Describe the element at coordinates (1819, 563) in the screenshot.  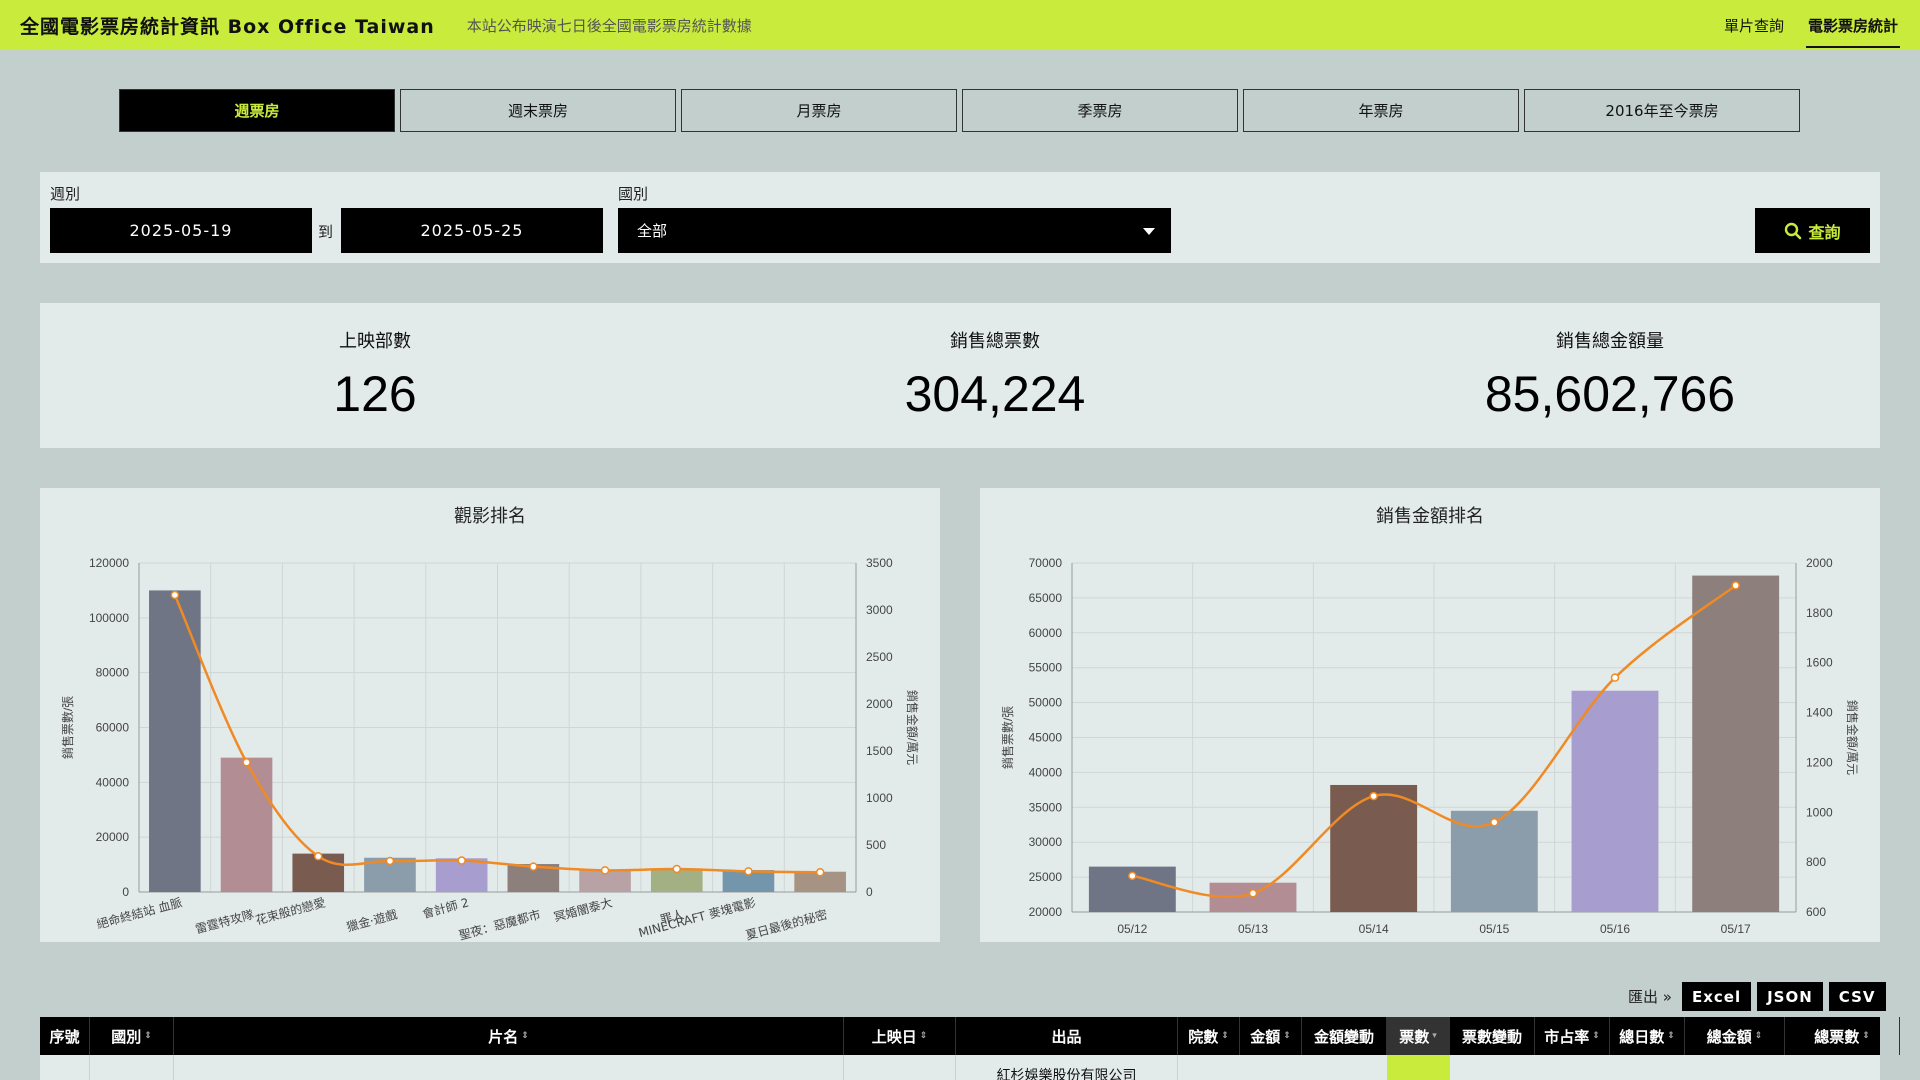
I see `y2-tick-label: 2000` at that location.